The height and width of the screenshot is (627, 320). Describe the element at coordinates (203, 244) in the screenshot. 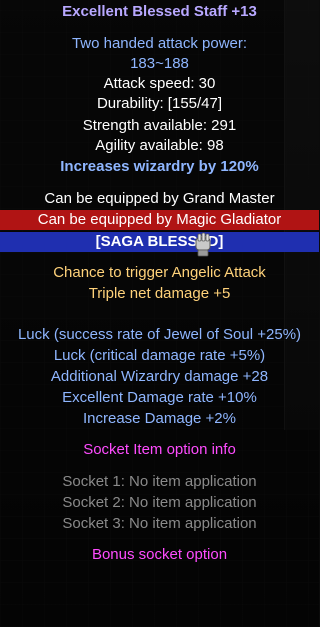

I see `gauntlet-cursor-icon` at that location.